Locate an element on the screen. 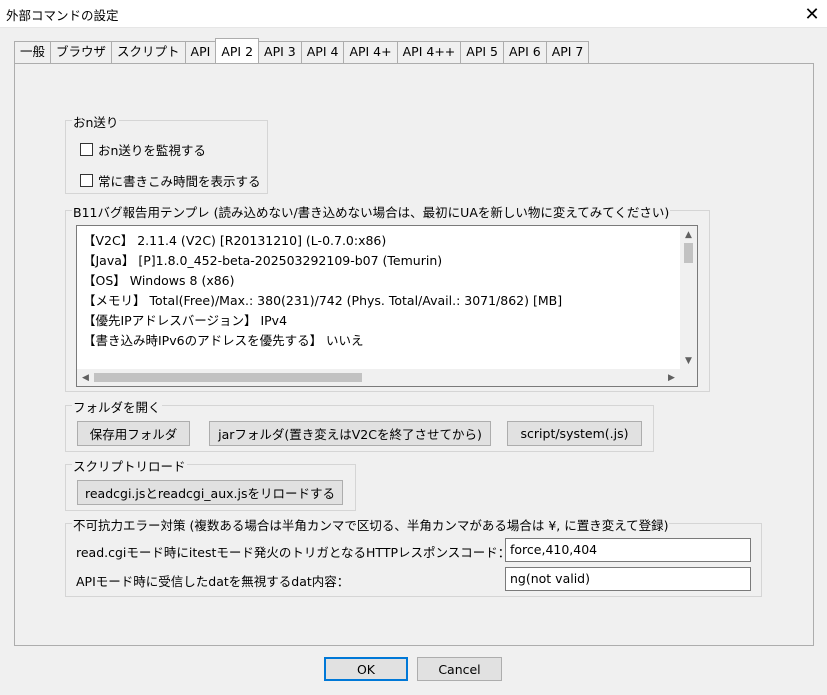  tab-api-6: API 6 is located at coordinates (524, 52).